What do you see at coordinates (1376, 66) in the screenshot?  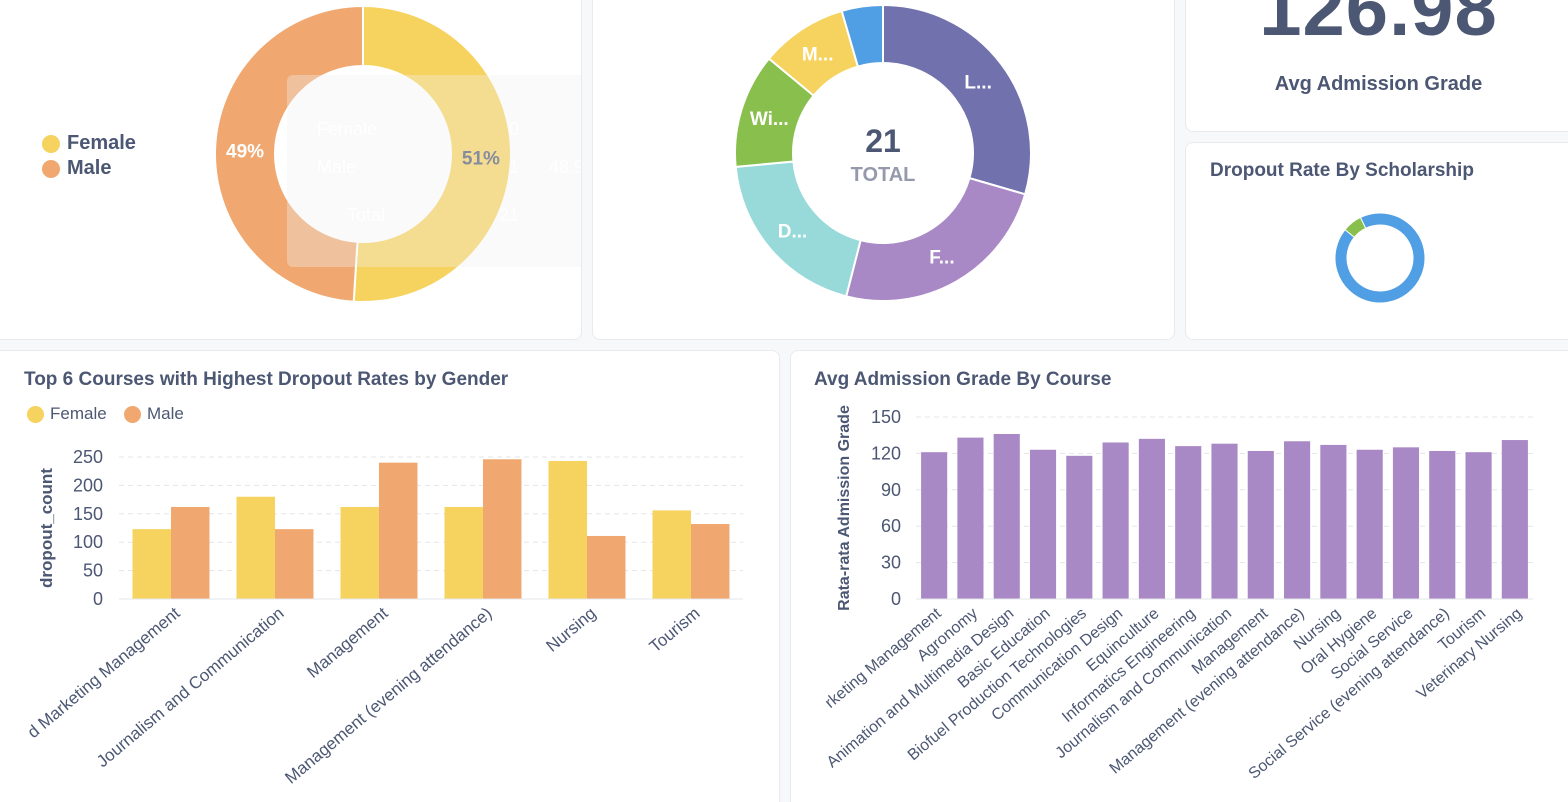 I see `kpi-card: 126.98 Avg Admission Grade` at bounding box center [1376, 66].